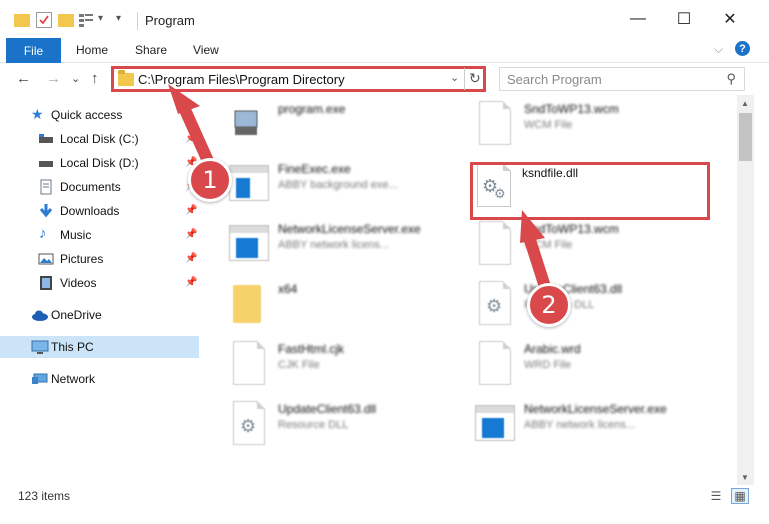 The image size is (769, 524). I want to click on expand-ribbon-icon: ⌵, so click(718, 49).